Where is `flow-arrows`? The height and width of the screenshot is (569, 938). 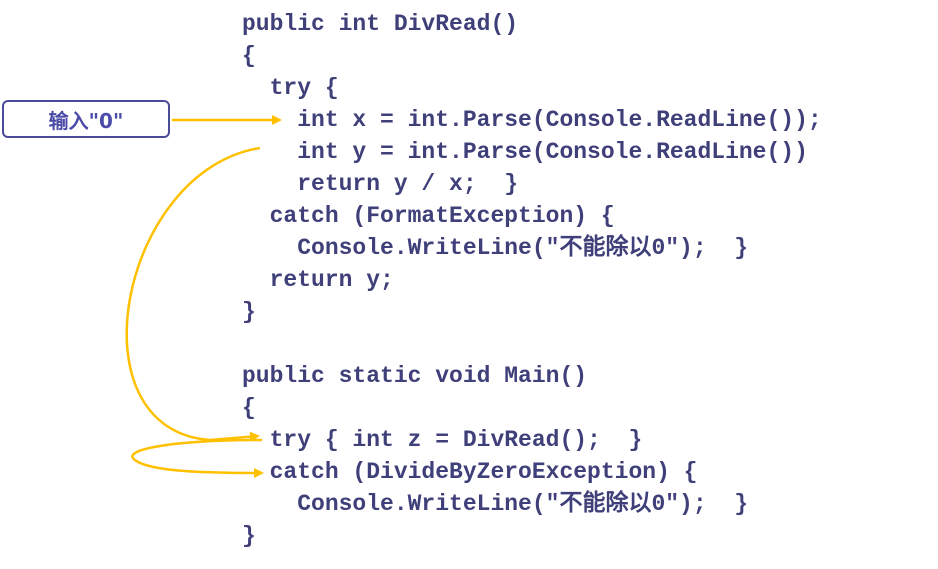
flow-arrows is located at coordinates (203, 296).